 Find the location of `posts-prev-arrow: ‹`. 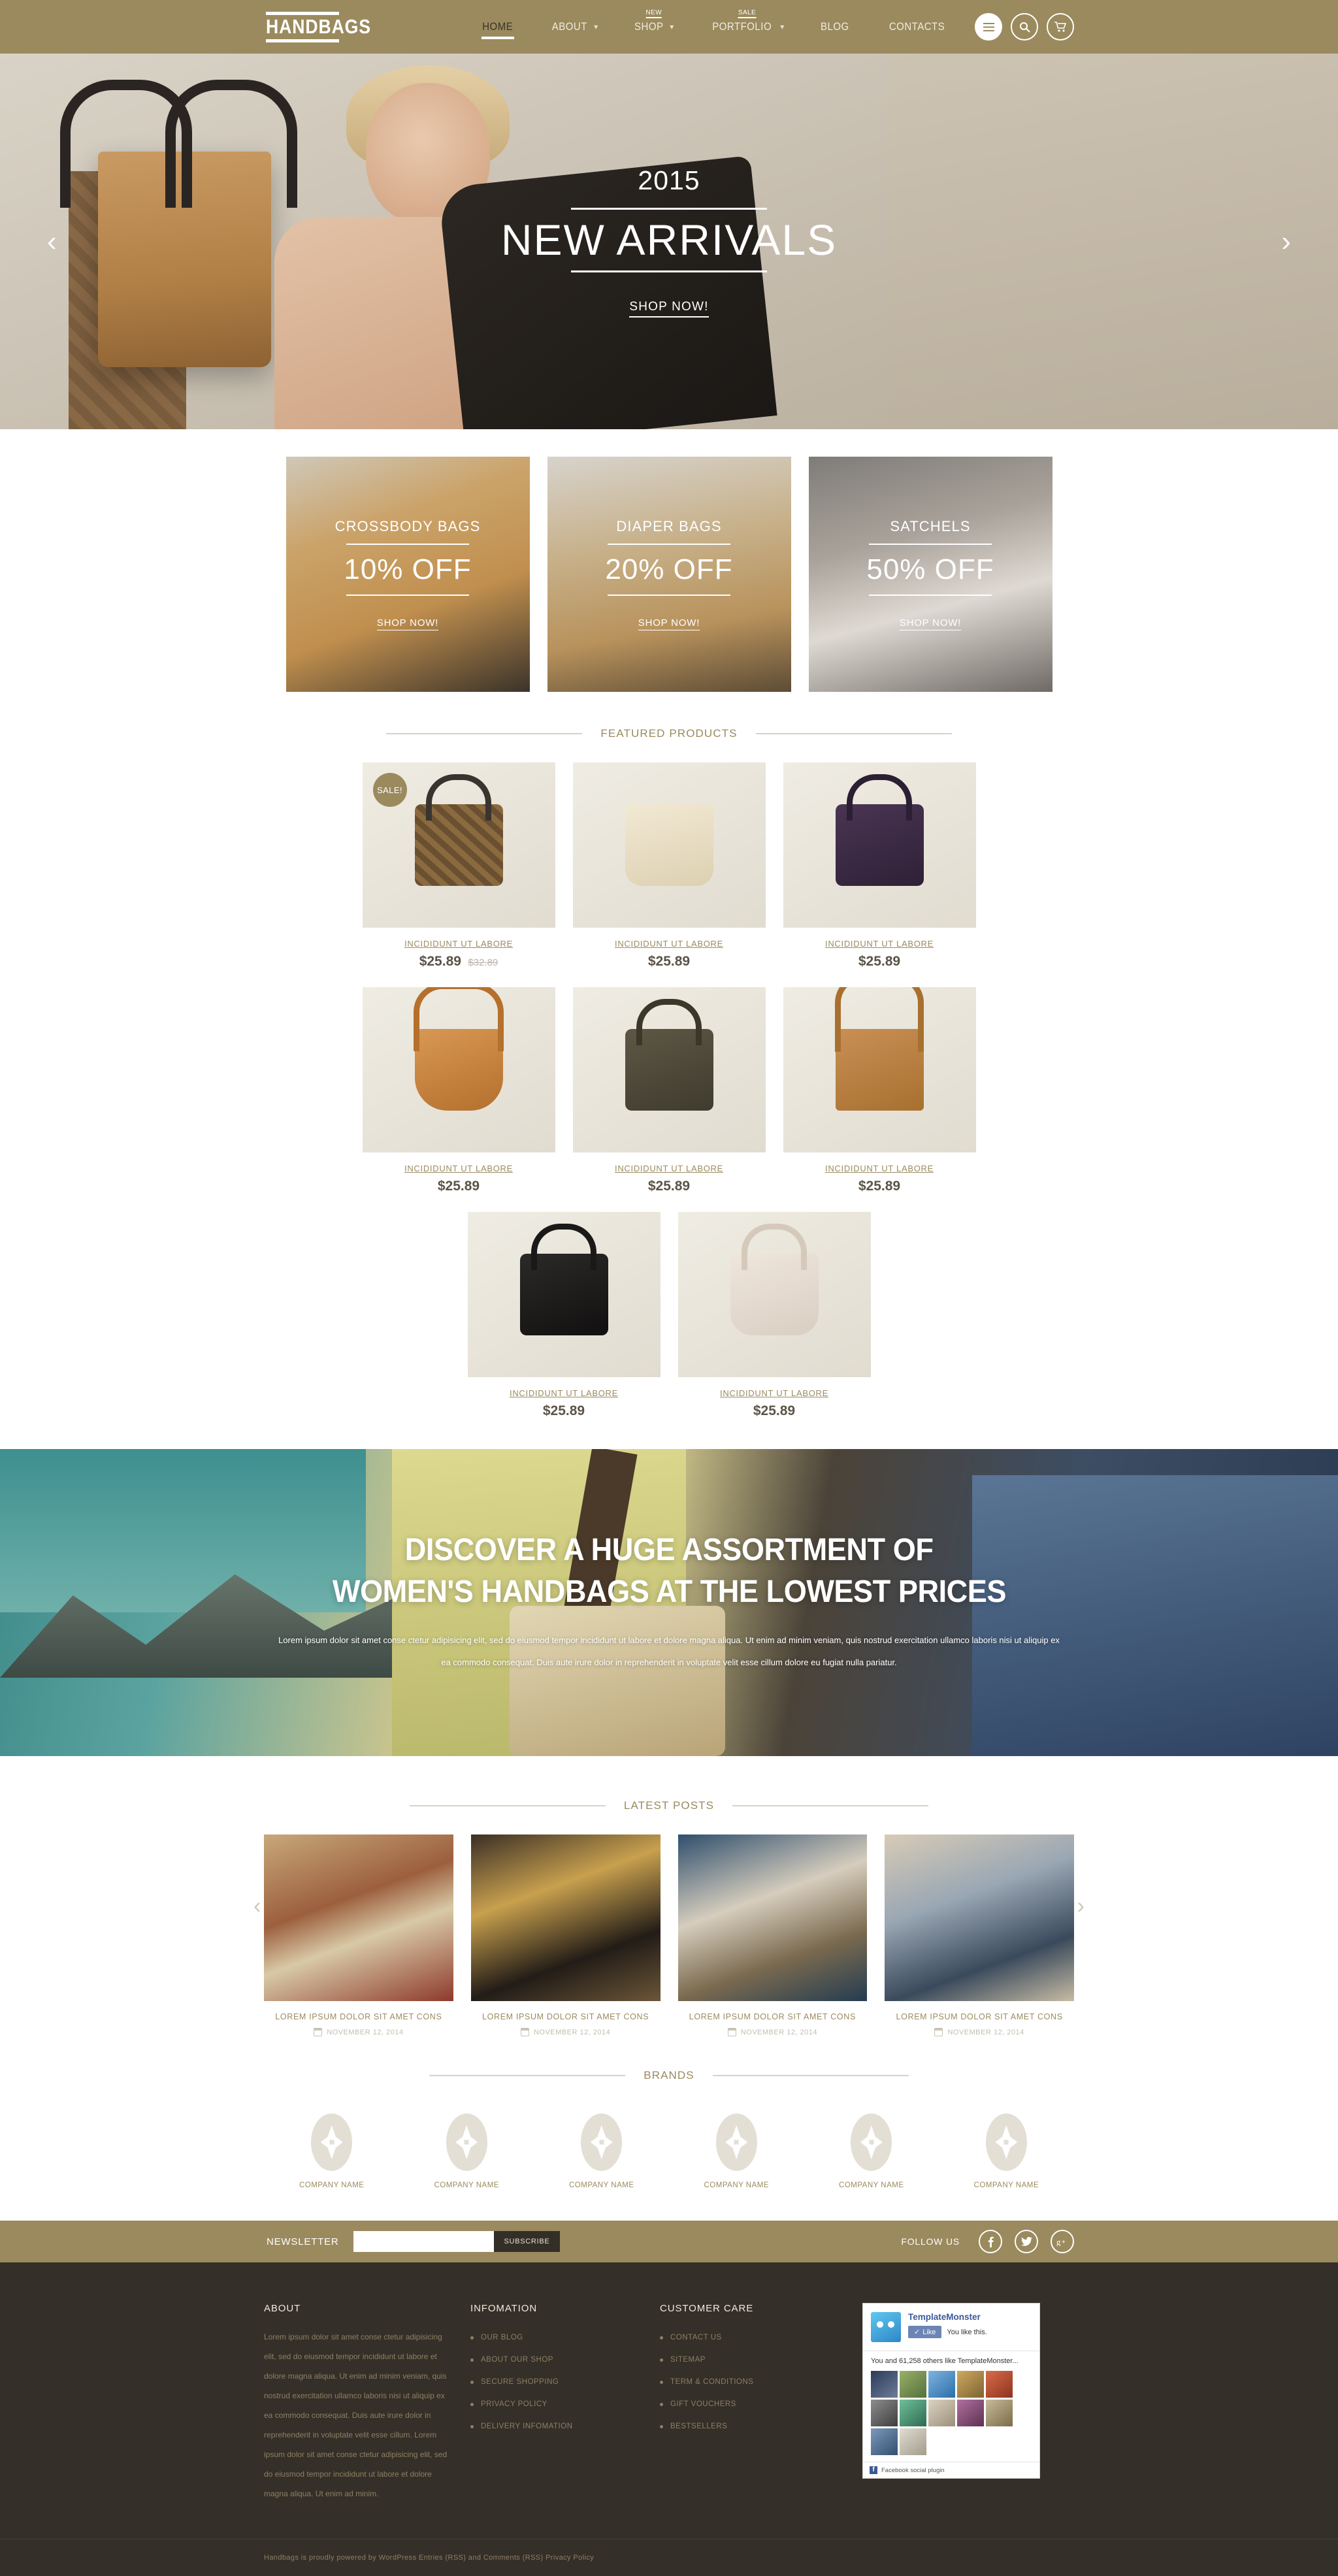

posts-prev-arrow: ‹ is located at coordinates (257, 1906).